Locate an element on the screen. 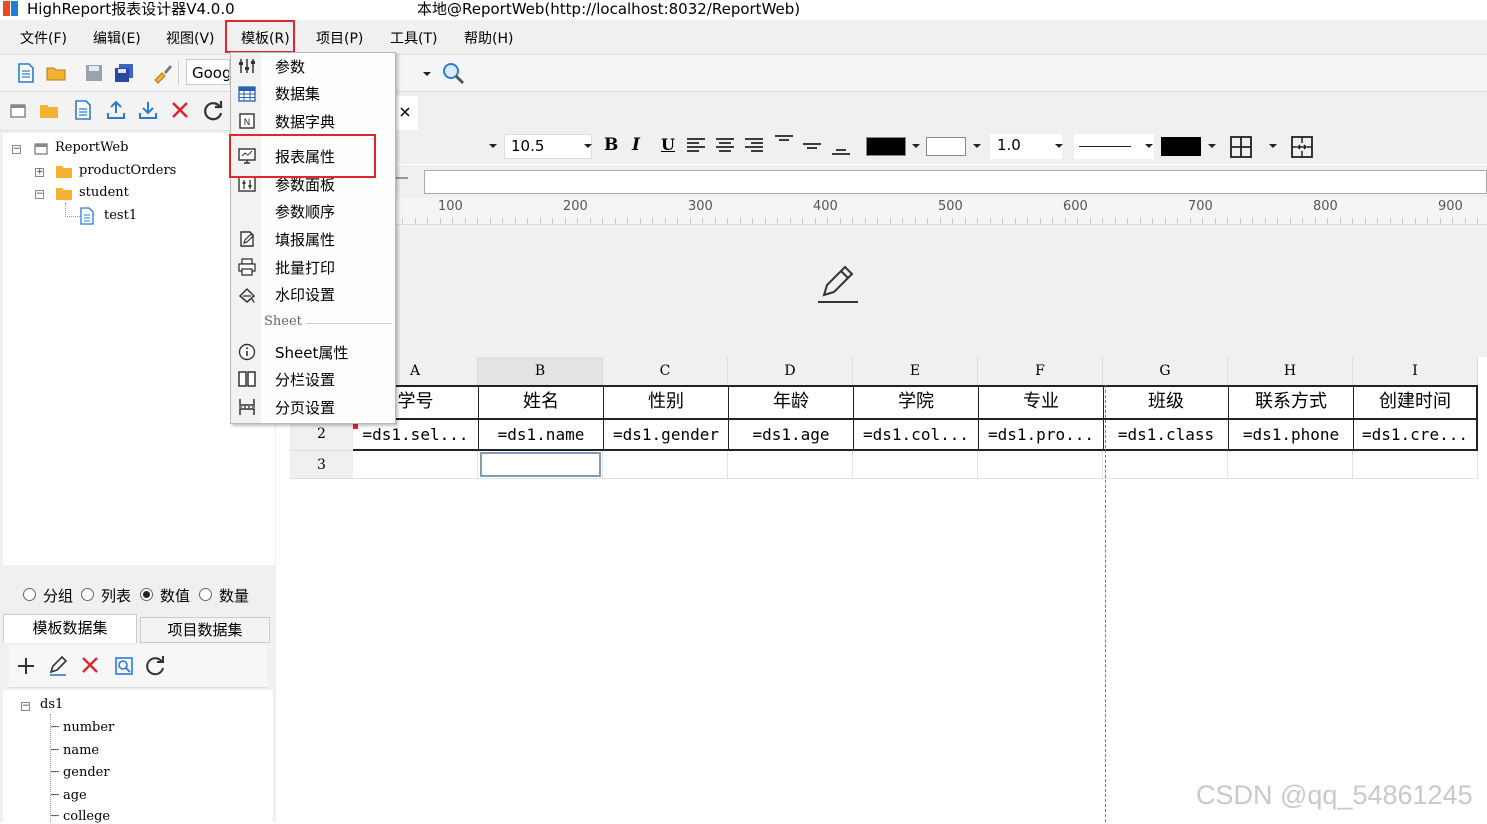 The image size is (1487, 824). column-header: B is located at coordinates (540, 371).